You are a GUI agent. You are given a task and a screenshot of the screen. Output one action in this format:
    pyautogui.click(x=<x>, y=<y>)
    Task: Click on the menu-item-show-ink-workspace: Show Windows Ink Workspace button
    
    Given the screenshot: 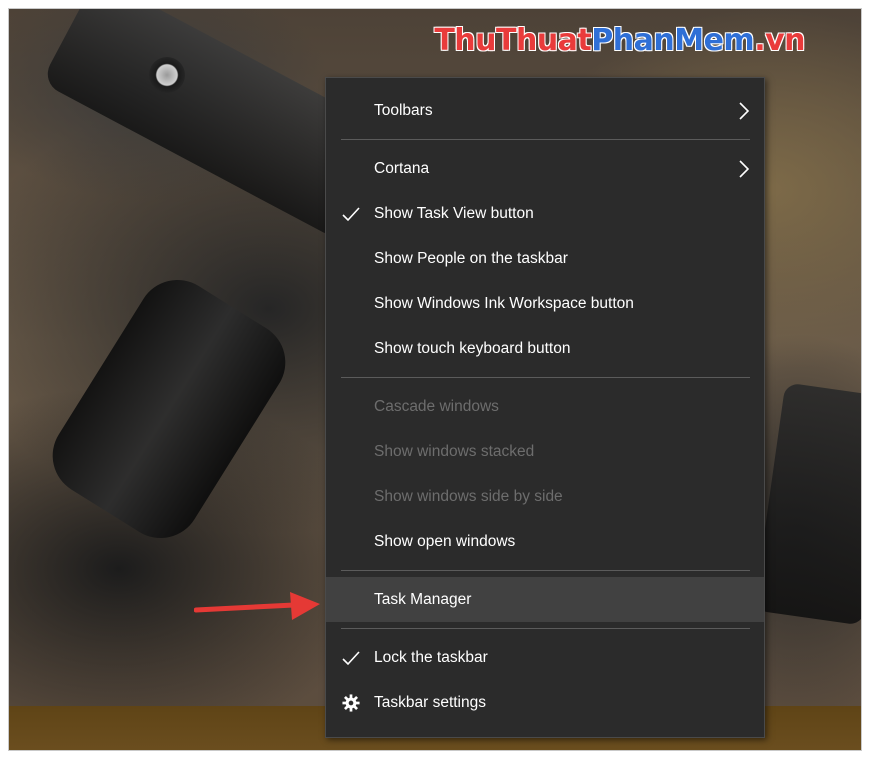 What is the action you would take?
    pyautogui.click(x=545, y=303)
    